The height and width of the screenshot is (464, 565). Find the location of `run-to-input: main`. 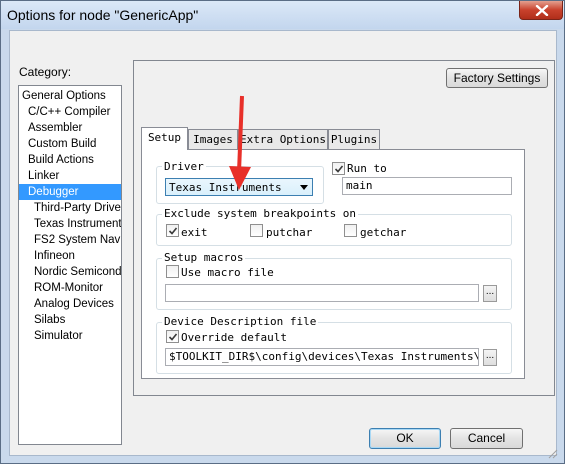

run-to-input: main is located at coordinates (427, 186).